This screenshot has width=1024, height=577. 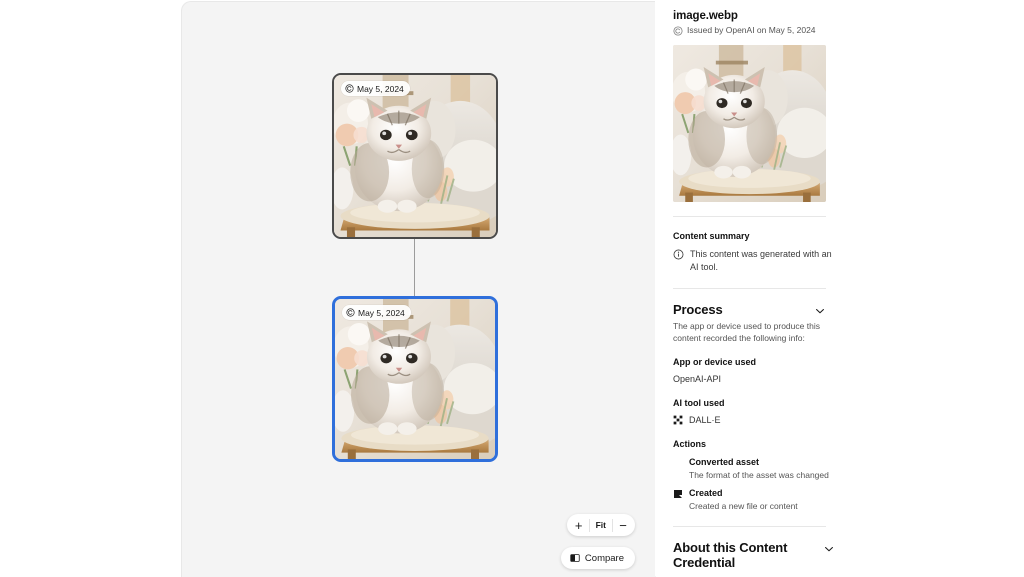 What do you see at coordinates (579, 525) in the screenshot?
I see `zoom-in-button: +` at bounding box center [579, 525].